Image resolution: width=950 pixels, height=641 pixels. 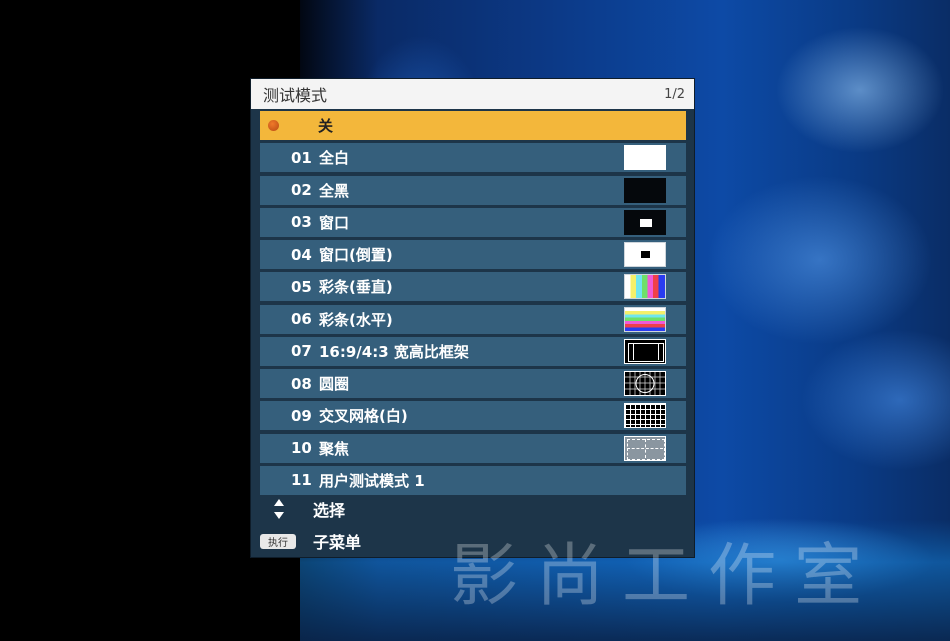 I want to click on execute-key-icon: 执行, so click(x=278, y=541).